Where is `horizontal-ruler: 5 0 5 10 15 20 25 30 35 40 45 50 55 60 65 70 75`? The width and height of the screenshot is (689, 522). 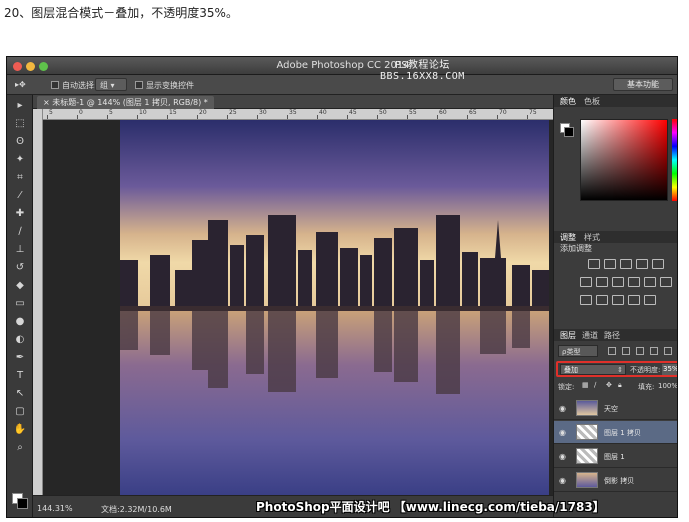
horizontal-ruler: 5 0 5 10 15 20 25 30 35 40 45 50 55 60 65 70 75 is located at coordinates (298, 114).